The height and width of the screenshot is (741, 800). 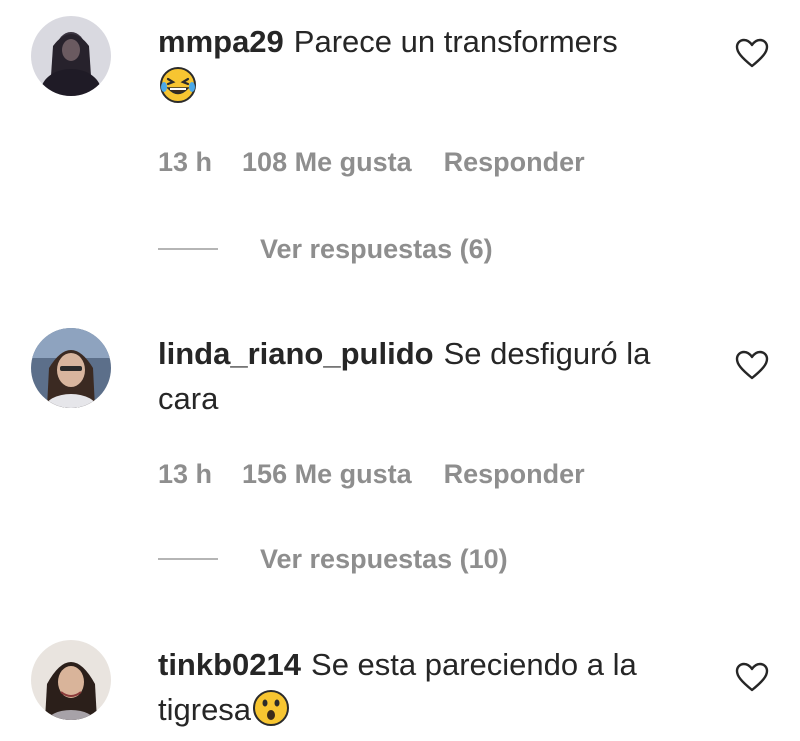 What do you see at coordinates (221, 41) in the screenshot?
I see `username: mmpa29` at bounding box center [221, 41].